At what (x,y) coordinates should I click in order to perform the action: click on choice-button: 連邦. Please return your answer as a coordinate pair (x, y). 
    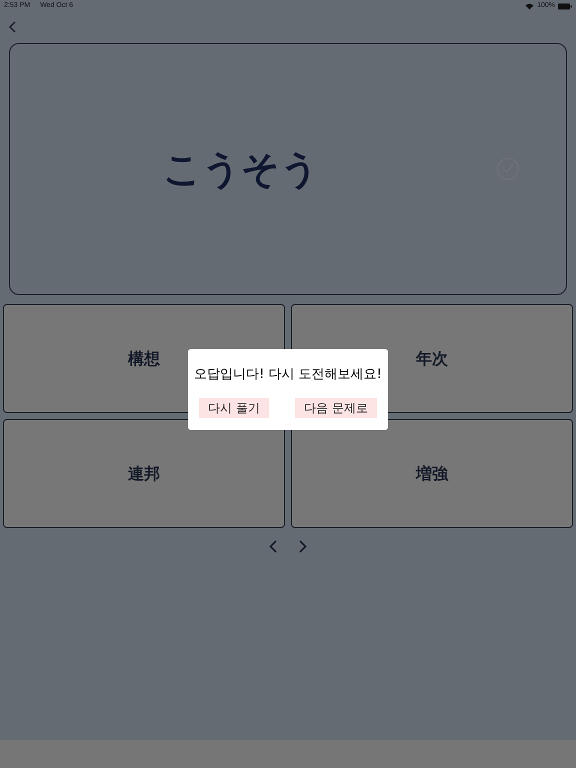
    Looking at the image, I should click on (144, 473).